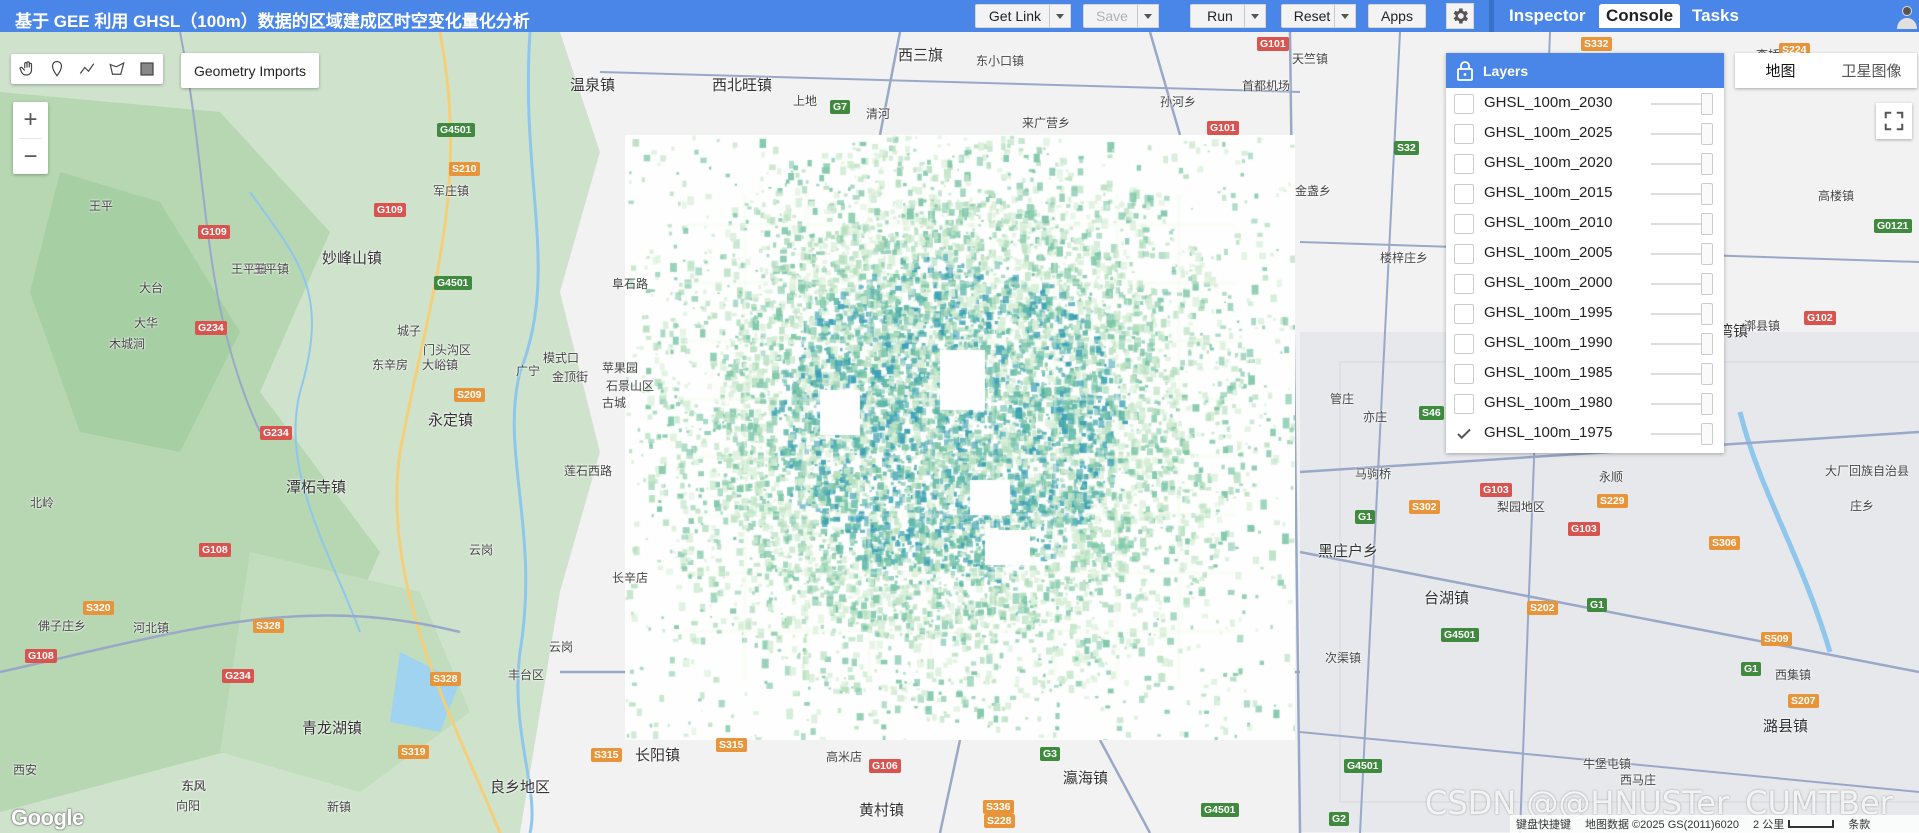 Image resolution: width=1919 pixels, height=833 pixels. I want to click on scale-label: 2 公里, so click(1794, 824).